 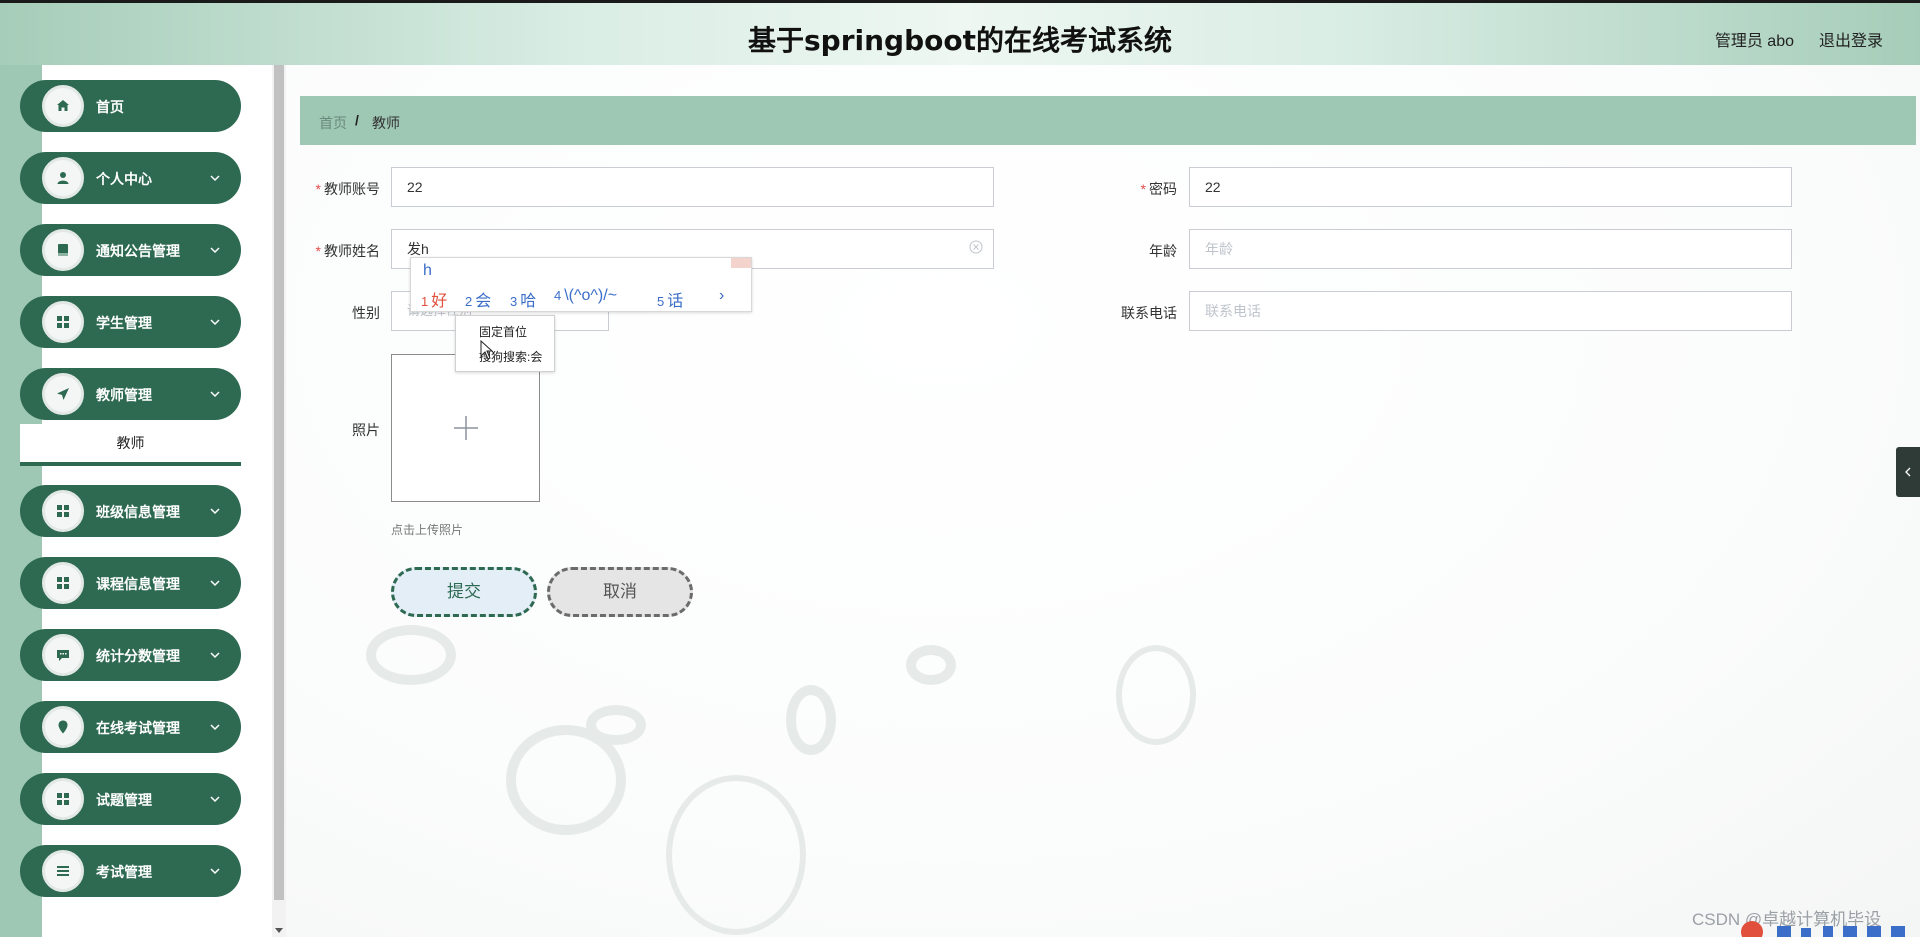 I want to click on sidebar-item-label: 在线考试管理, so click(x=138, y=728).